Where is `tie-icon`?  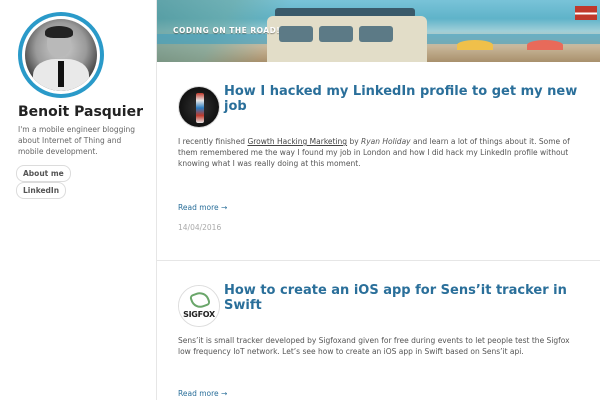 tie-icon is located at coordinates (199, 107).